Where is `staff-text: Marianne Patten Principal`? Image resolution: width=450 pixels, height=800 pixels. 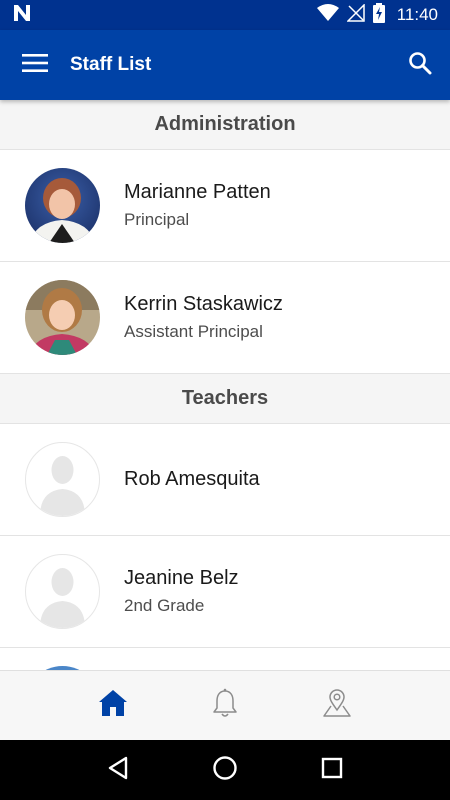
staff-text: Marianne Patten Principal is located at coordinates (197, 205).